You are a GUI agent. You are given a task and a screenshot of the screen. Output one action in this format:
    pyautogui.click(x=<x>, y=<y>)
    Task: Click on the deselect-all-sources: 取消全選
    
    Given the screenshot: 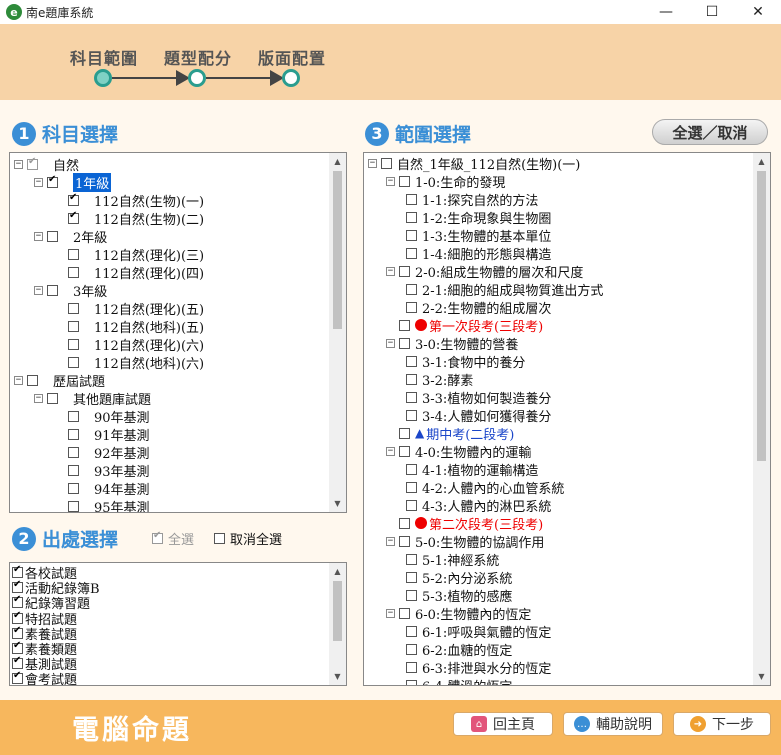 What is the action you would take?
    pyautogui.click(x=248, y=538)
    